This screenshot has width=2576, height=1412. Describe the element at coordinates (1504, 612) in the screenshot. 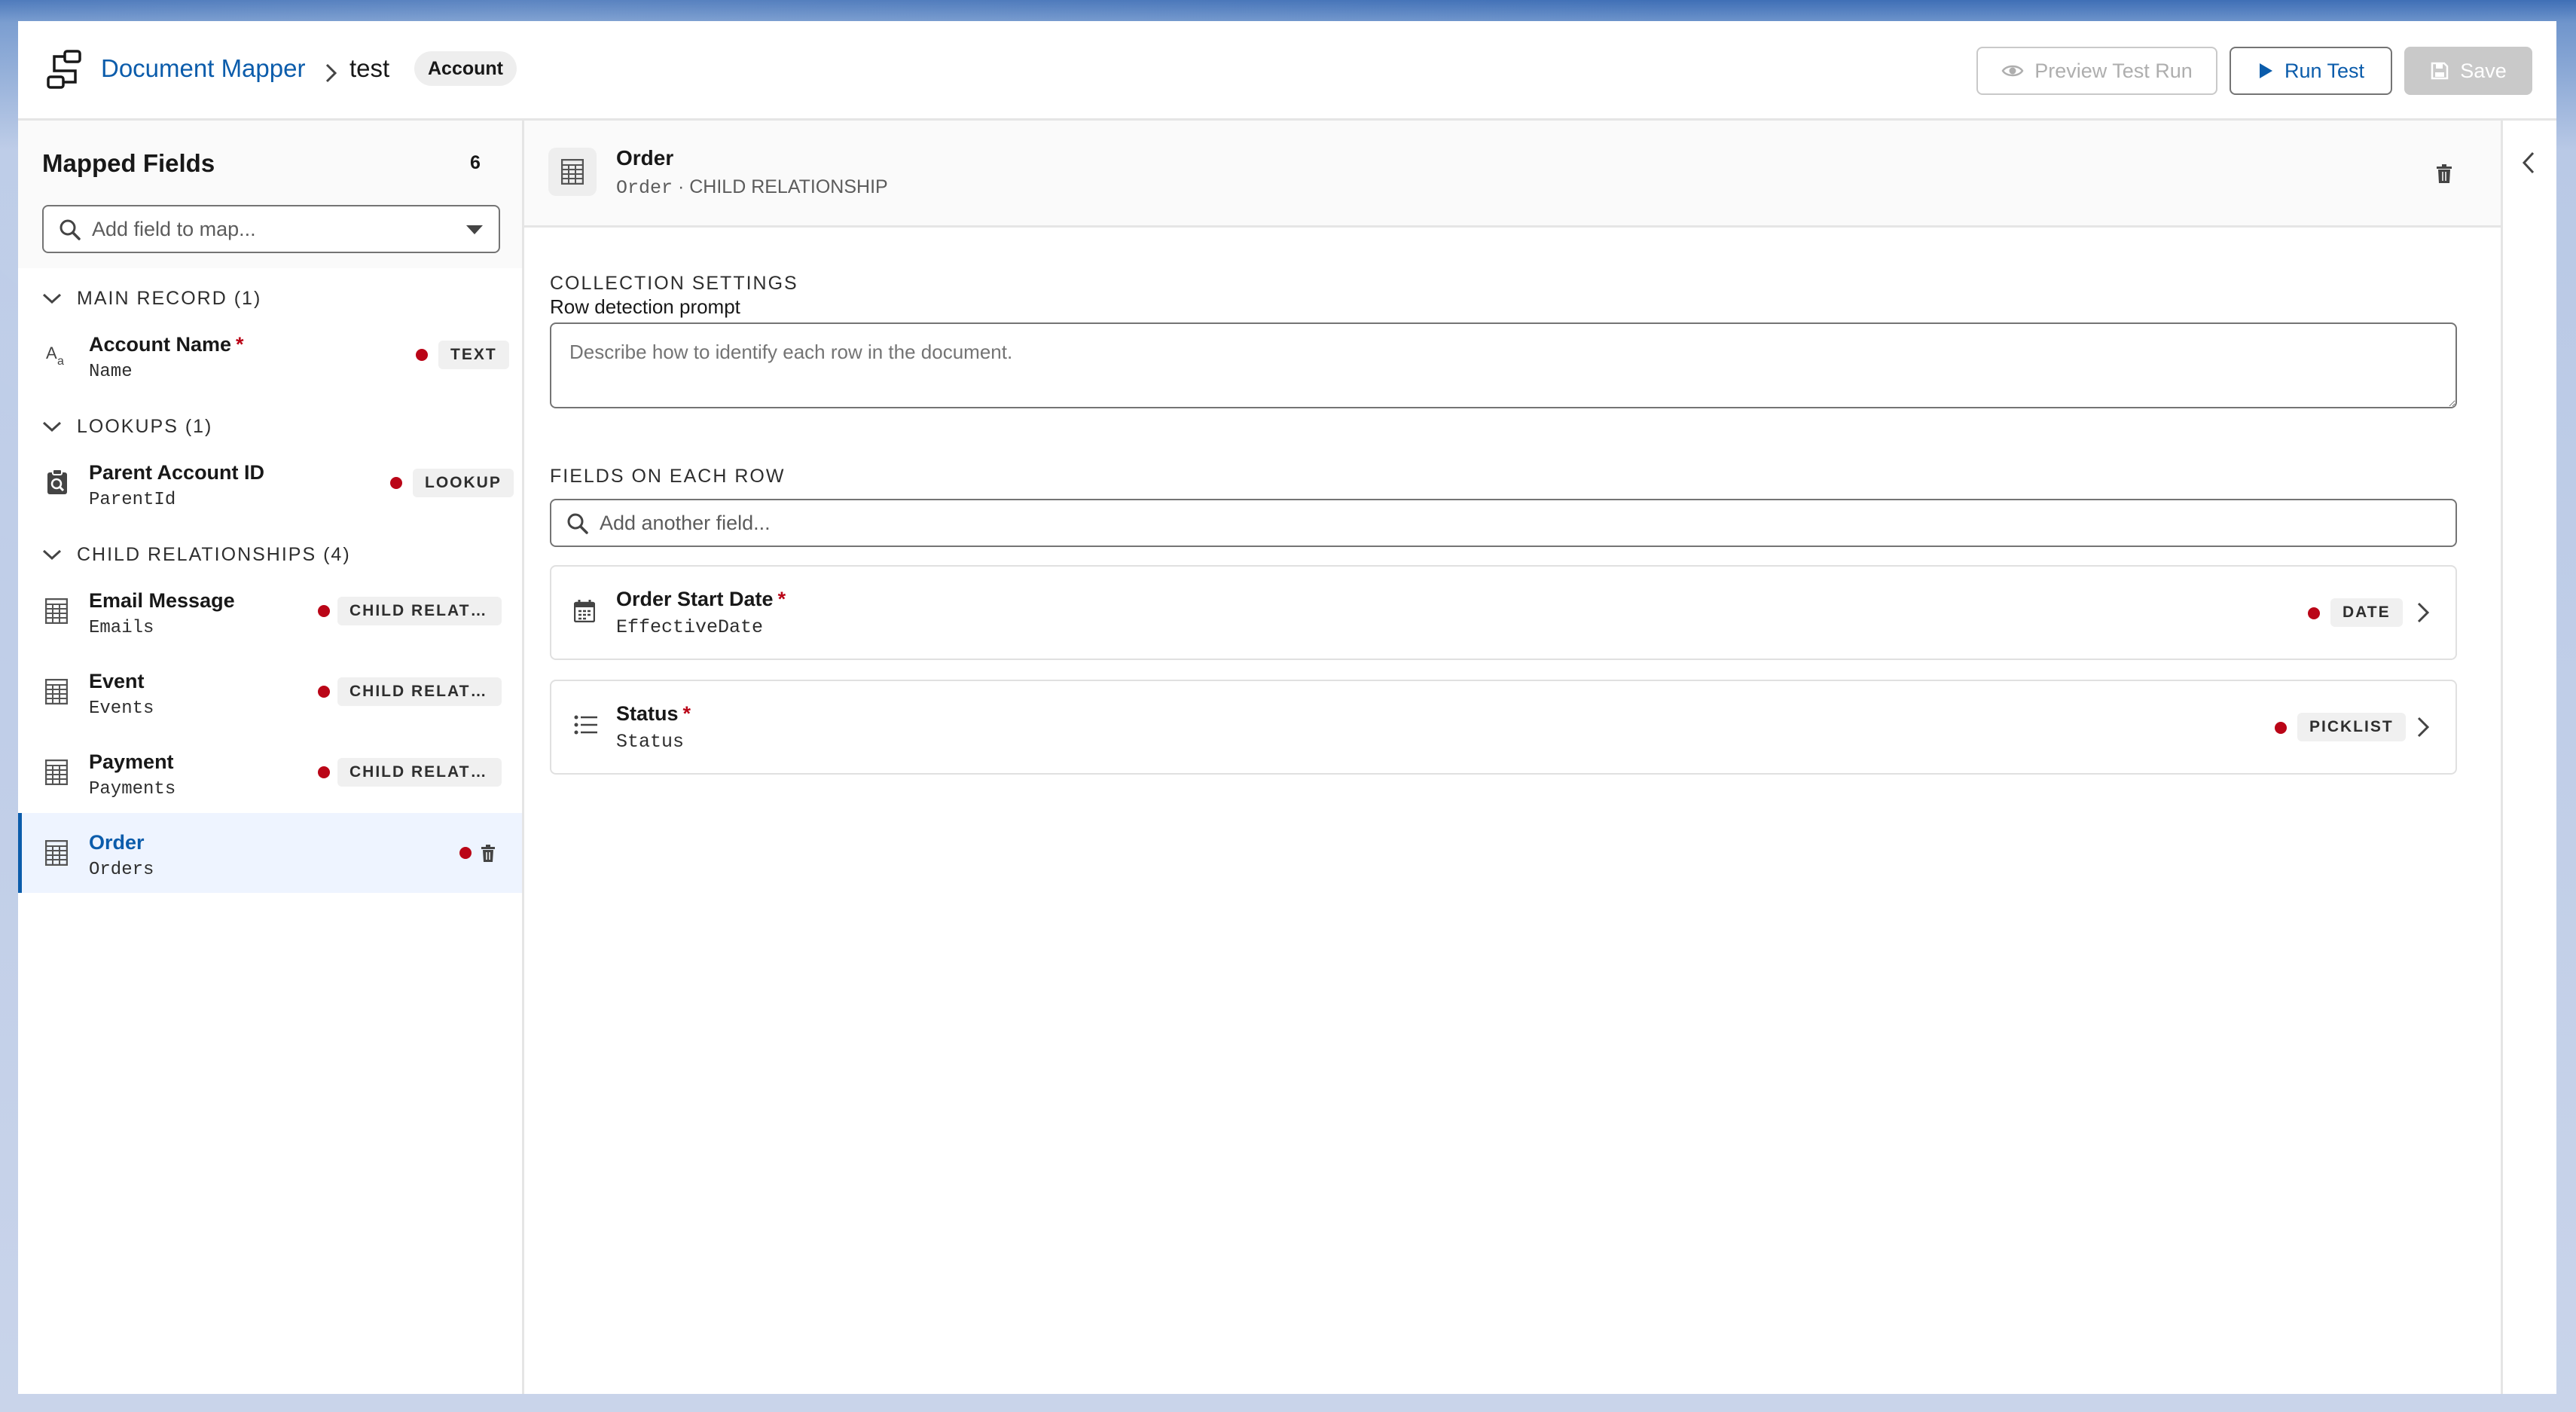

I see `row-field-card: Order Start Date * EffectiveDate DATE` at that location.